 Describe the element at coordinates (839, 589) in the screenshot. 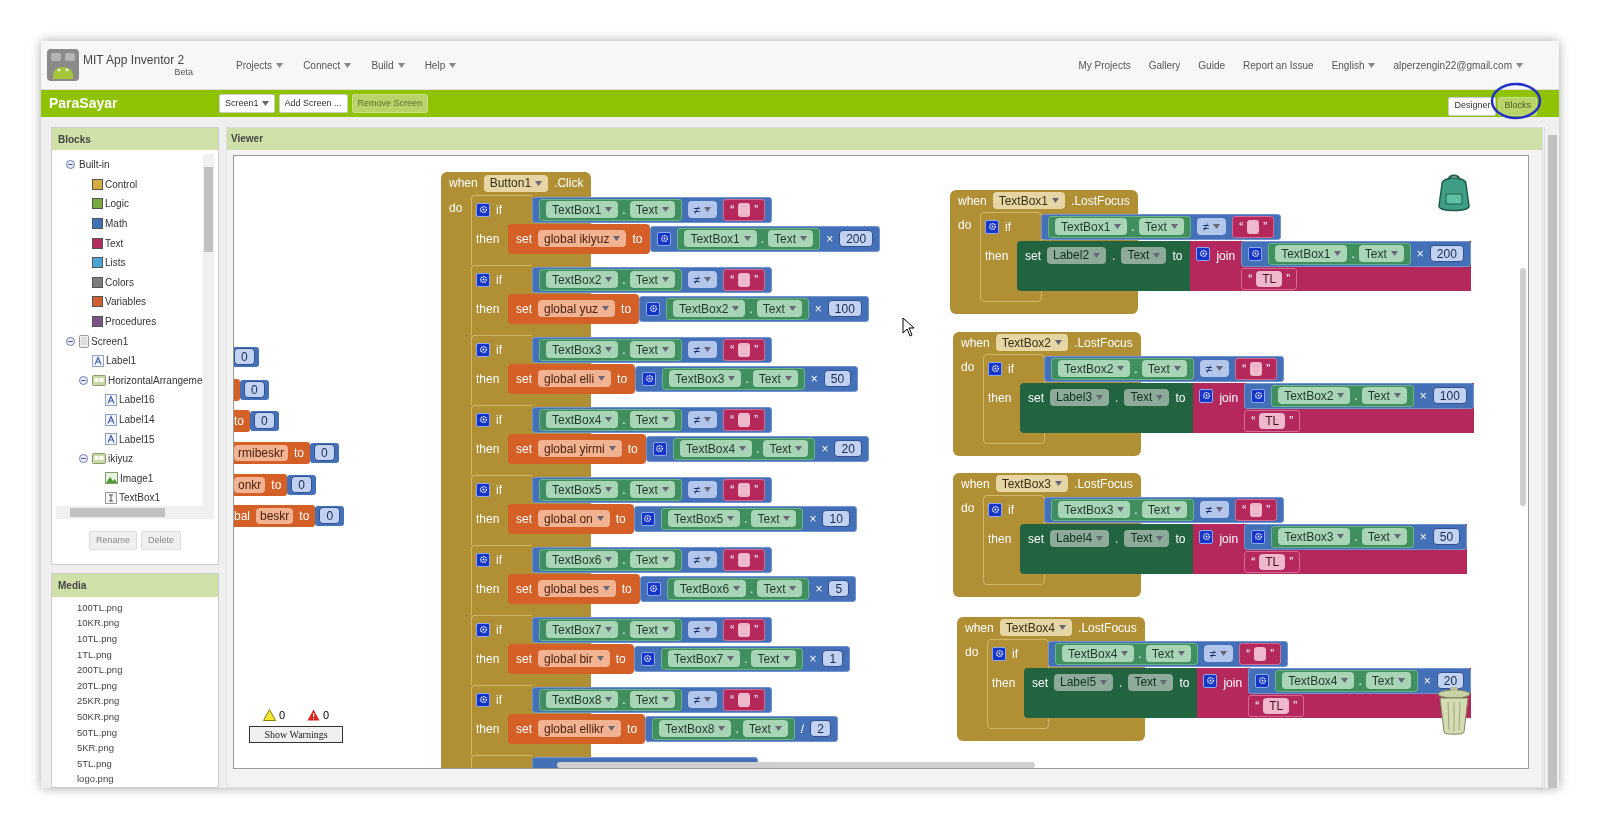

I see `number-field: 5` at that location.